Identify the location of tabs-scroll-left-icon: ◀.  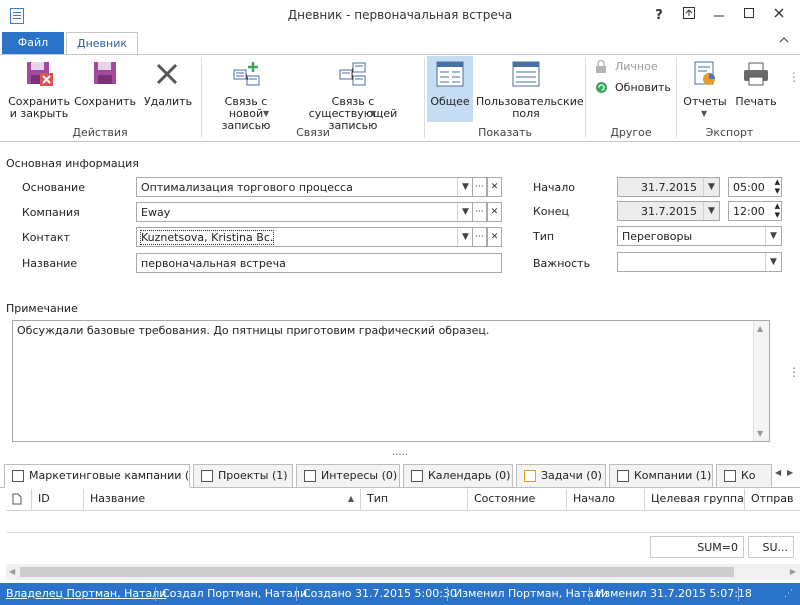
(778, 472).